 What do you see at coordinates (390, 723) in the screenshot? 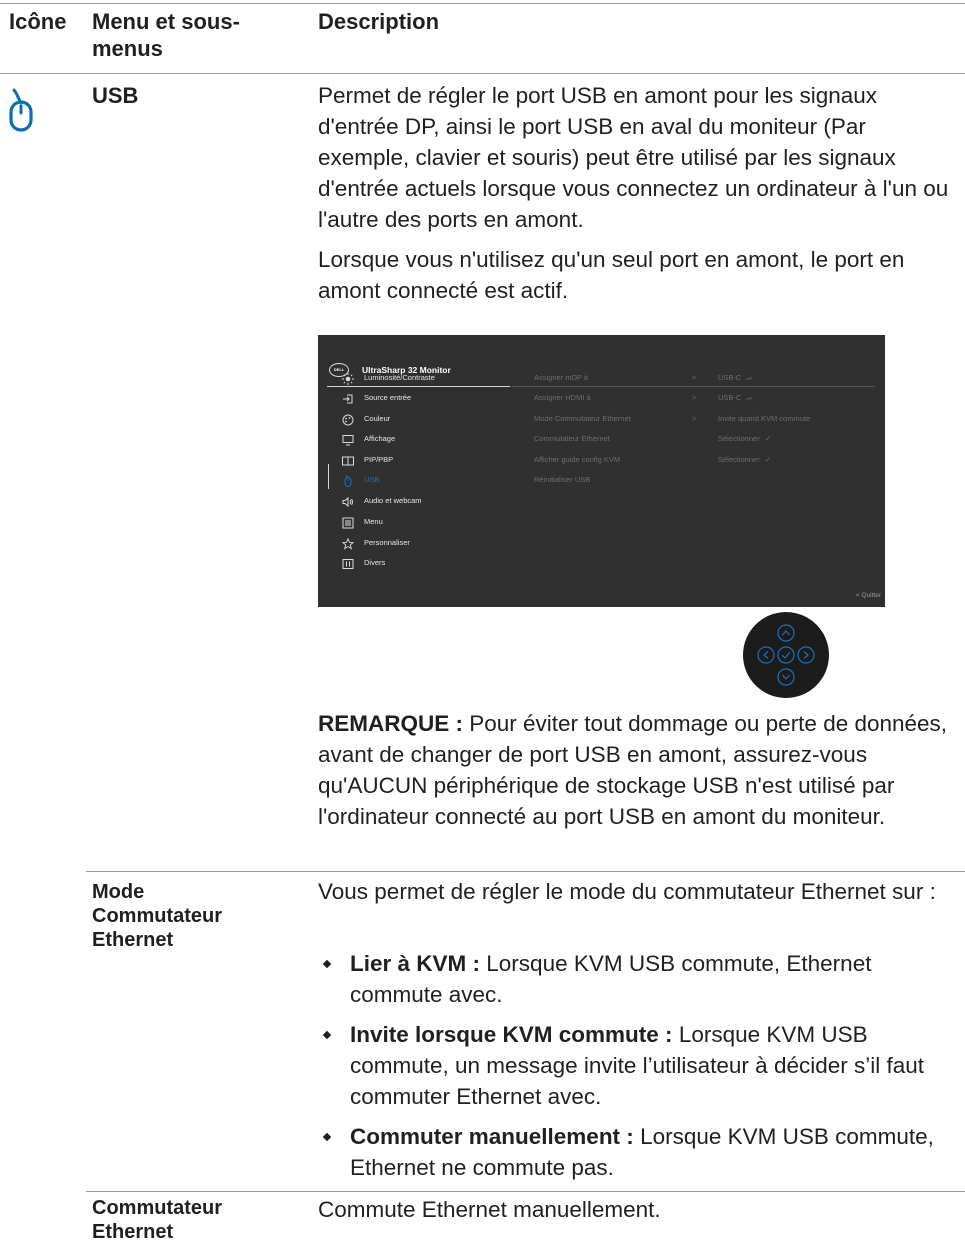
I see `note-label: REMARQUE :` at bounding box center [390, 723].